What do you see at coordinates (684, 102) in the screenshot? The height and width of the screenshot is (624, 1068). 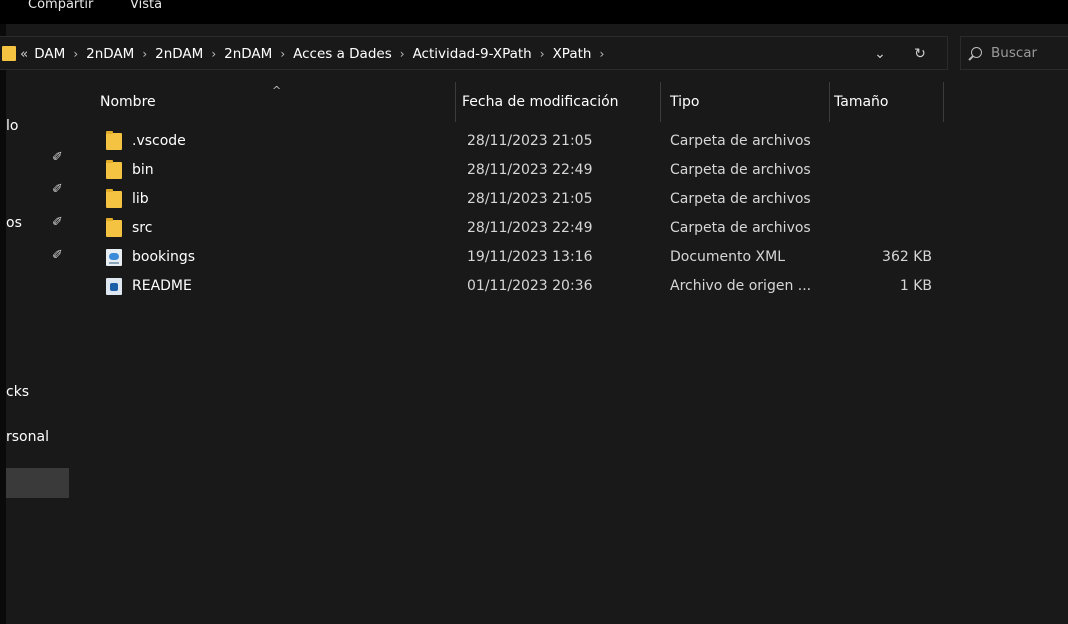 I see `column-header-type: Tipo` at bounding box center [684, 102].